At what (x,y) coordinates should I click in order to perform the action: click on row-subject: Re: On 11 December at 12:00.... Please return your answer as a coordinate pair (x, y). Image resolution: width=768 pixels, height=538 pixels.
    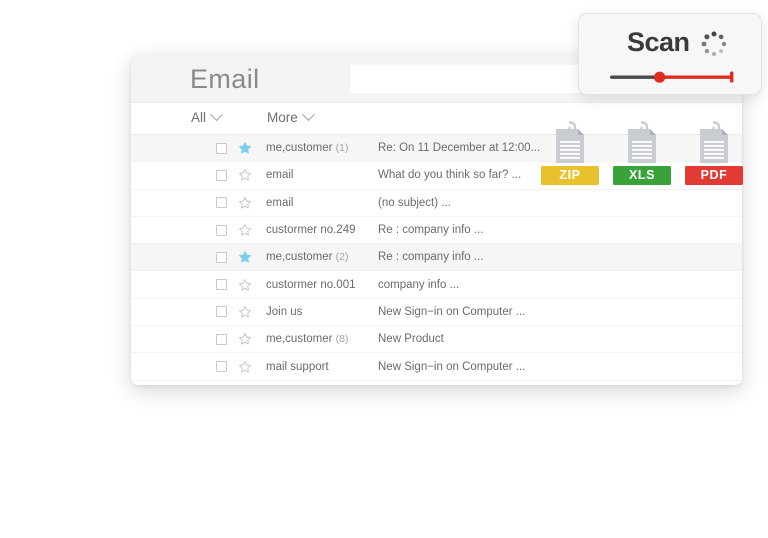
    Looking at the image, I should click on (459, 148).